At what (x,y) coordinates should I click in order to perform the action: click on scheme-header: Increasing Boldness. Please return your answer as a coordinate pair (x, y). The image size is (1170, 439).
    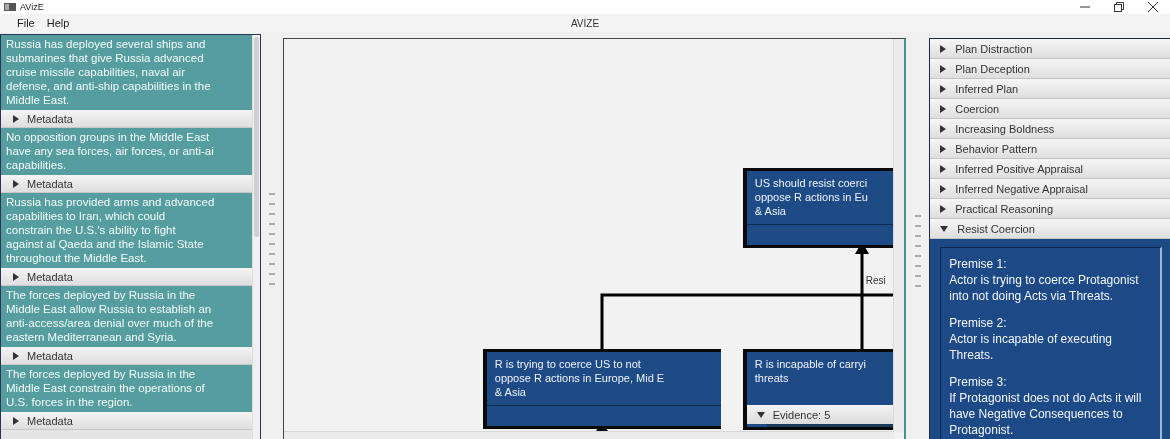
    Looking at the image, I should click on (1050, 129).